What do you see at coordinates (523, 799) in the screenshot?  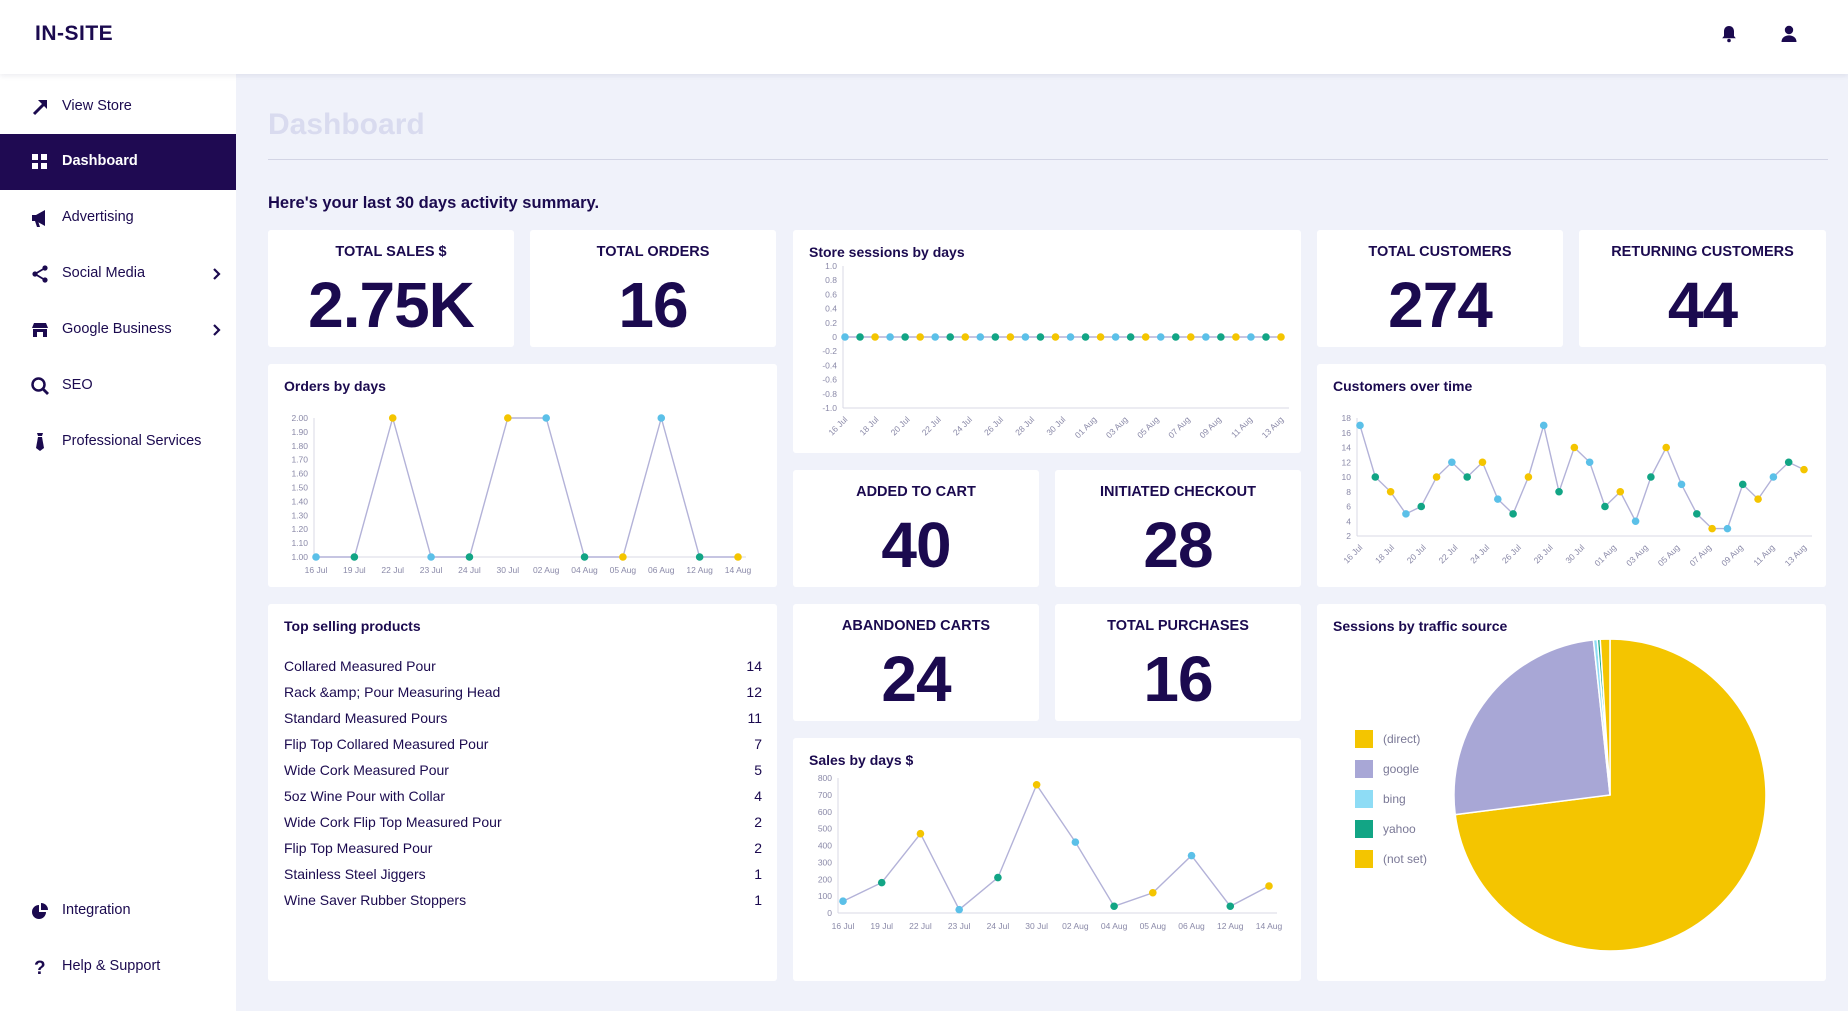 I see `product-row: 5oz Wine Pour with Collar 4` at bounding box center [523, 799].